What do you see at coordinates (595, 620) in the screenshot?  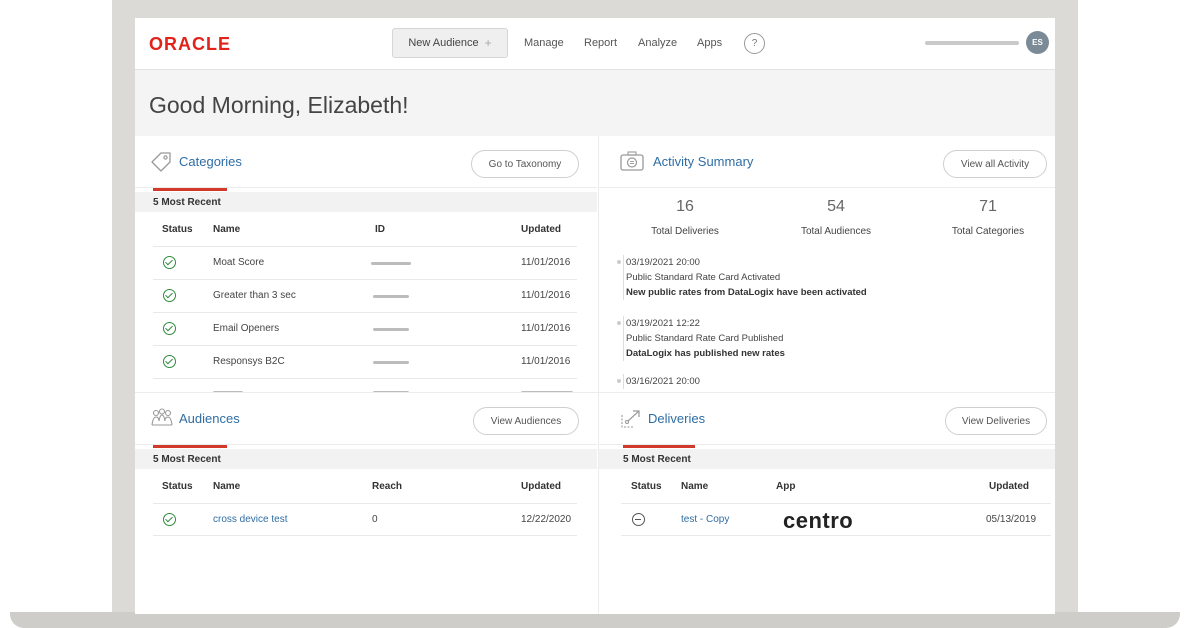 I see `laptop-base` at bounding box center [595, 620].